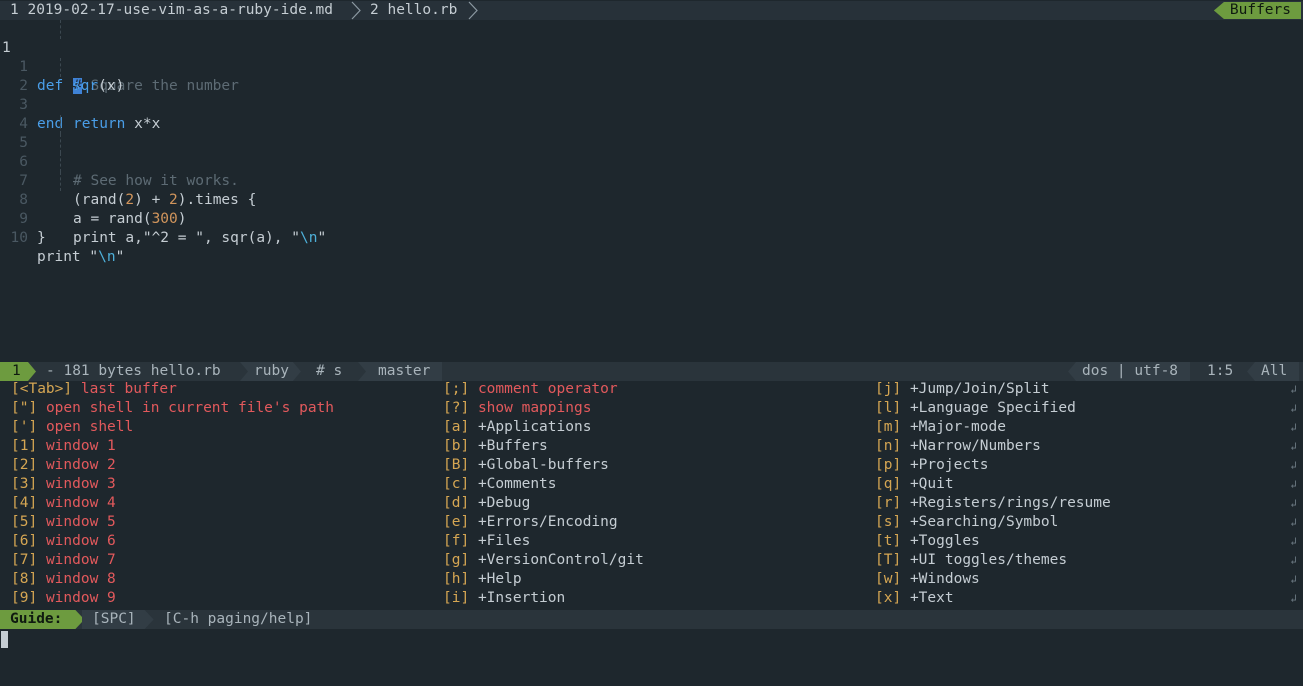 Image resolution: width=1303 pixels, height=686 pixels. What do you see at coordinates (190, 408) in the screenshot?
I see `guide-description: open shell in current file's path` at bounding box center [190, 408].